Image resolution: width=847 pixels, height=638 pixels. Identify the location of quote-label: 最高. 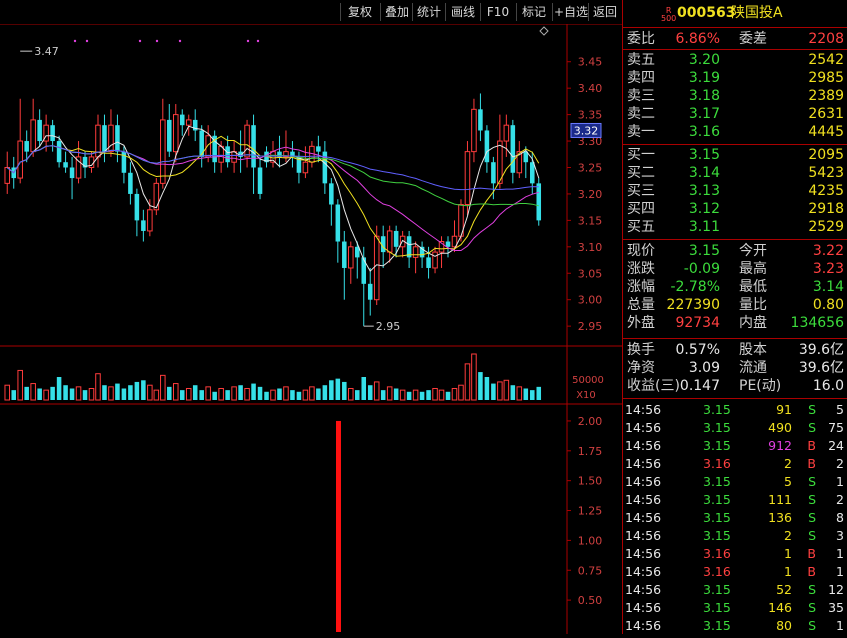
(753, 269).